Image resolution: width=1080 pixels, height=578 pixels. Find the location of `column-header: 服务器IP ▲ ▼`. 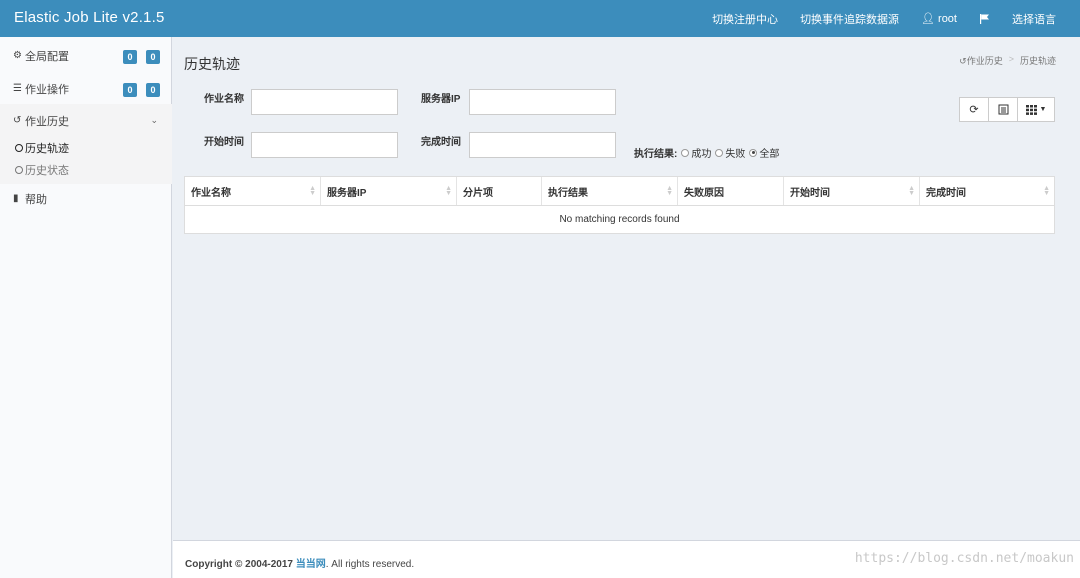

column-header: 服务器IP ▲ ▼ is located at coordinates (389, 191).